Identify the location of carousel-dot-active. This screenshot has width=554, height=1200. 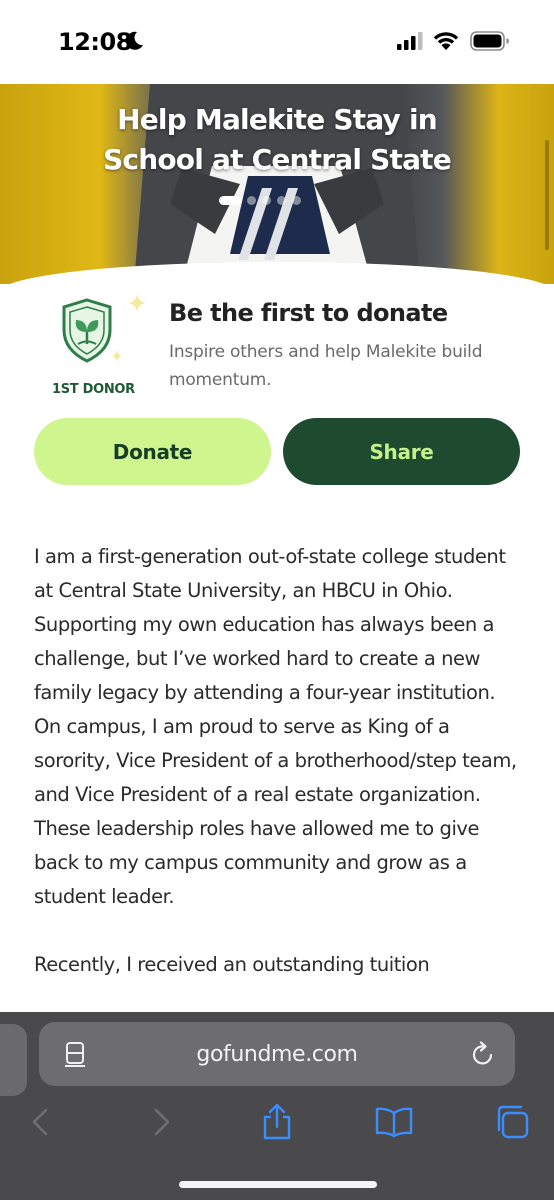
(230, 200).